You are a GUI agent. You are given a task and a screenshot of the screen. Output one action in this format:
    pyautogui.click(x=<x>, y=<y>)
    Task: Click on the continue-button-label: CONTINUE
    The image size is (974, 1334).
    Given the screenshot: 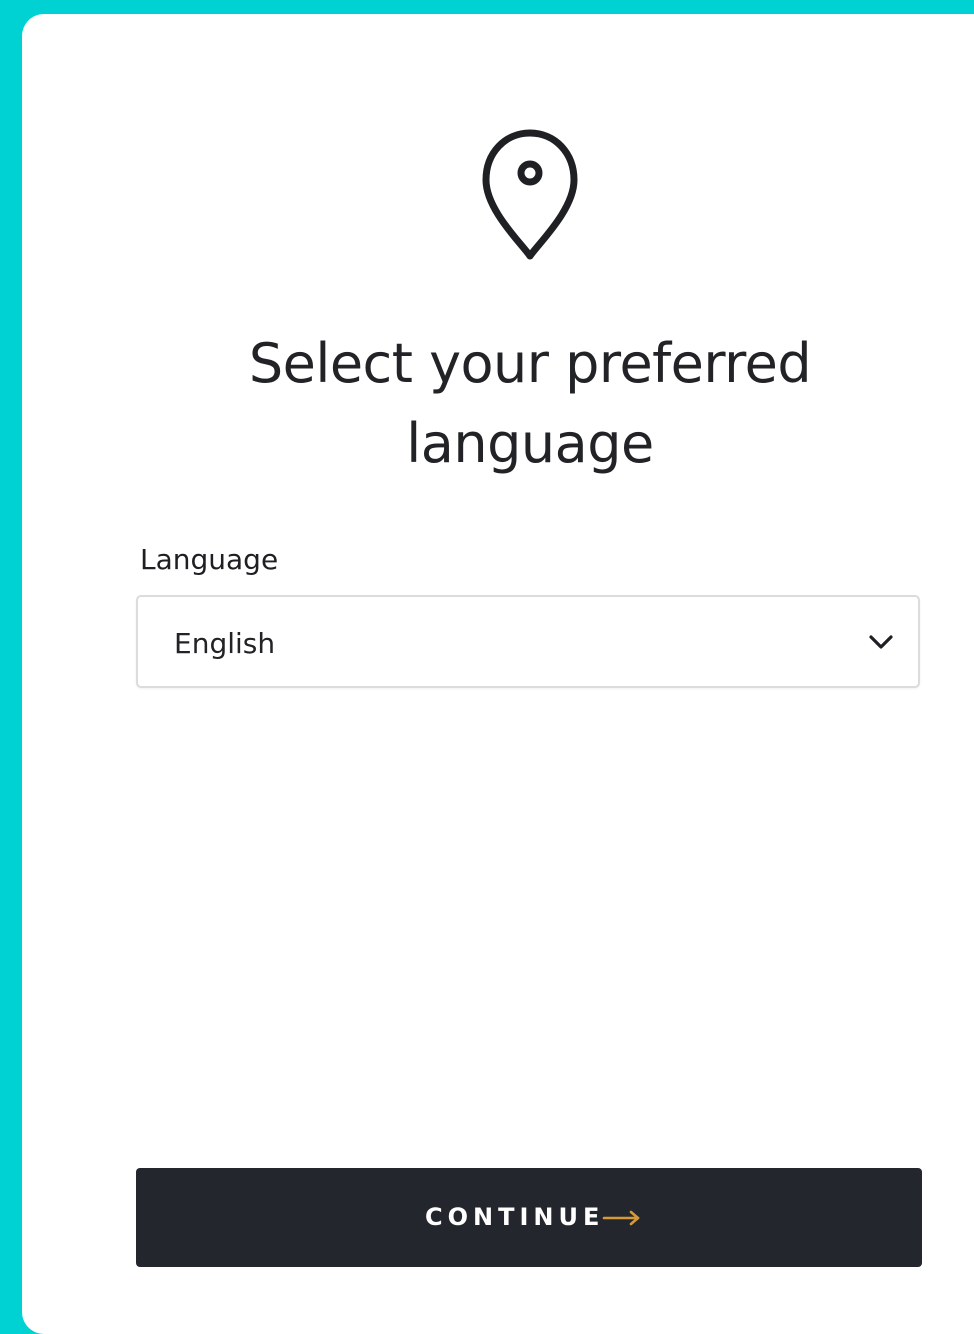 What is the action you would take?
    pyautogui.click(x=515, y=1217)
    